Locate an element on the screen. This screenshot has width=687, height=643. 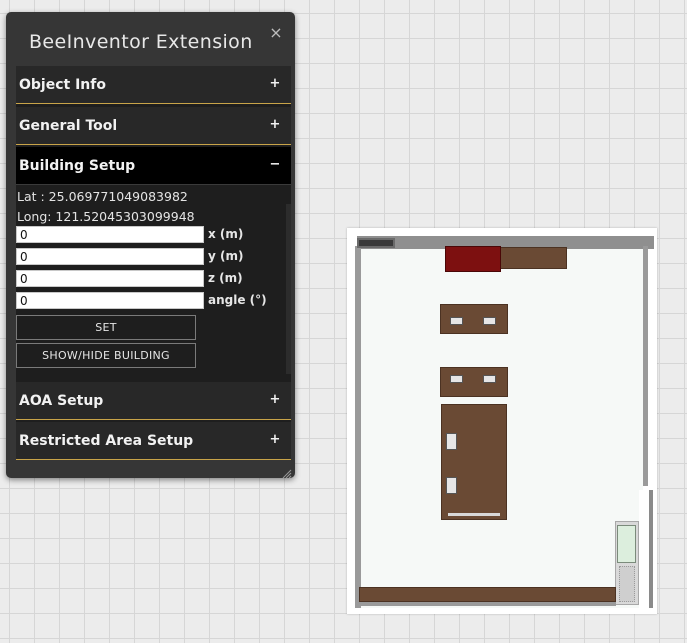
red-cabinet is located at coordinates (473, 259).